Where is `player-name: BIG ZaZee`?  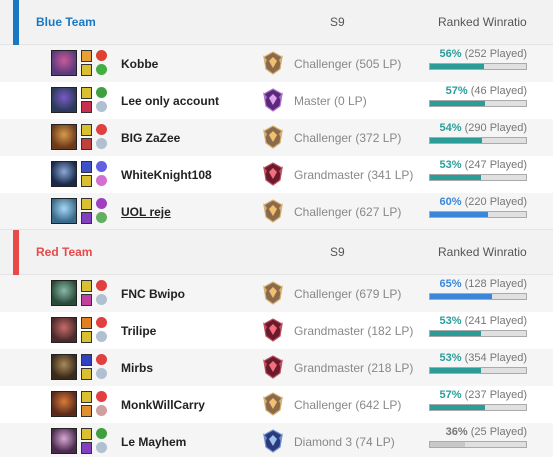 player-name: BIG ZaZee is located at coordinates (150, 138).